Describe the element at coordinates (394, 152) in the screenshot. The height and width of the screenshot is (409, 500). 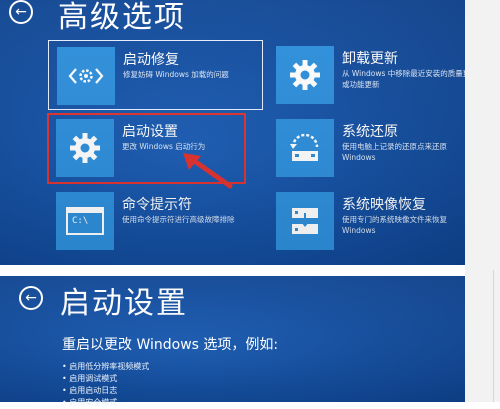
I see `tile-description: 使用电脑上记录的还原点来还原 Windows` at that location.